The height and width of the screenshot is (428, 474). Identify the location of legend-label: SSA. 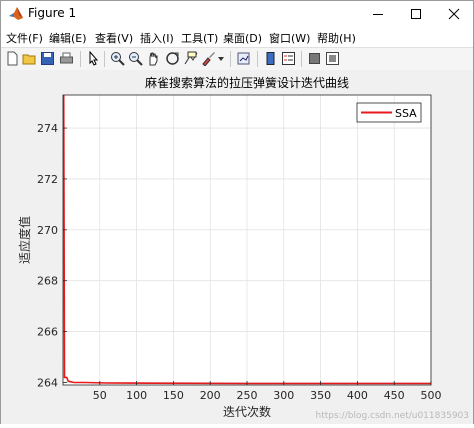
(406, 113).